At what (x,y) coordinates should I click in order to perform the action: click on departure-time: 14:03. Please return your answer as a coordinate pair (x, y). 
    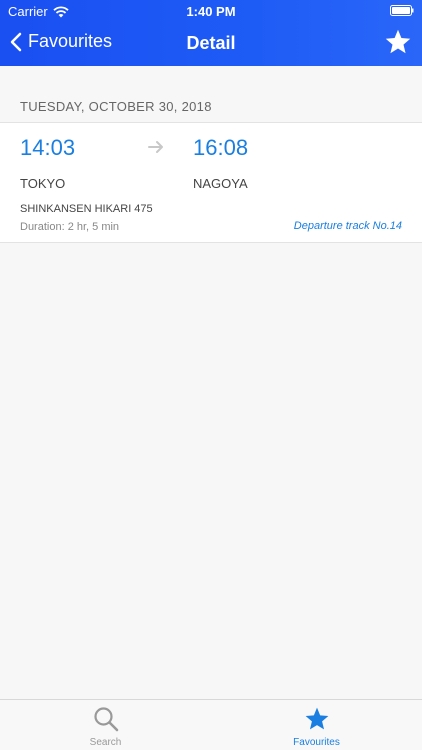
    Looking at the image, I should click on (48, 147).